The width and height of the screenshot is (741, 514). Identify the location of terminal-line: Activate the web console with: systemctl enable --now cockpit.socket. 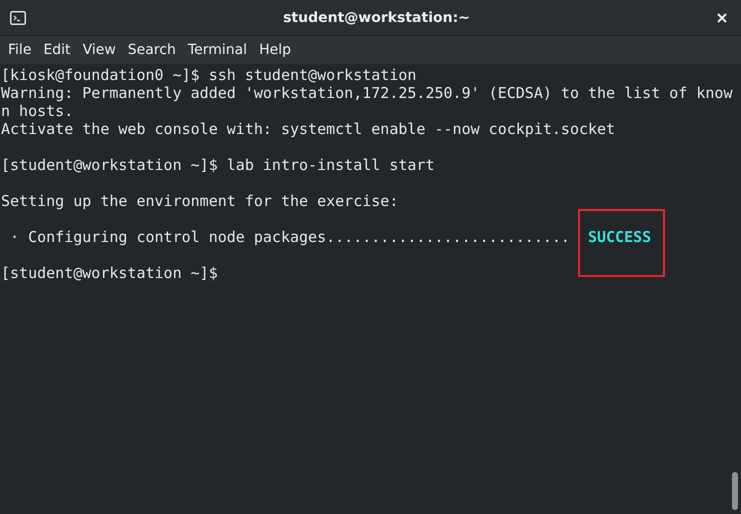
(308, 129).